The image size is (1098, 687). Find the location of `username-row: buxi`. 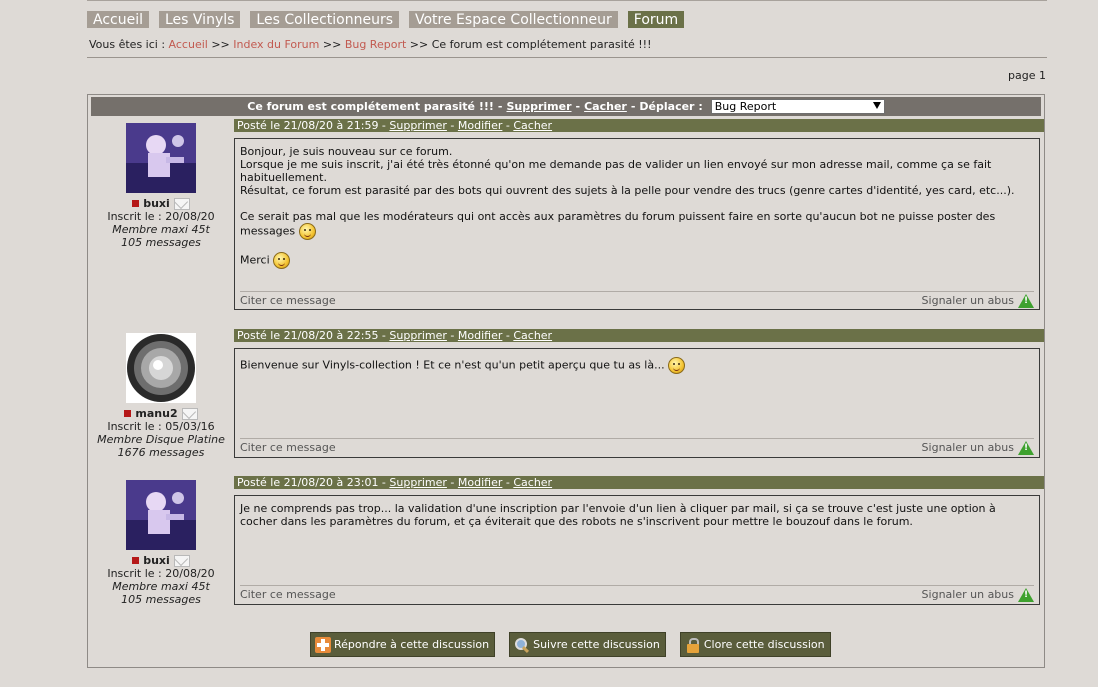

username-row: buxi is located at coordinates (161, 560).